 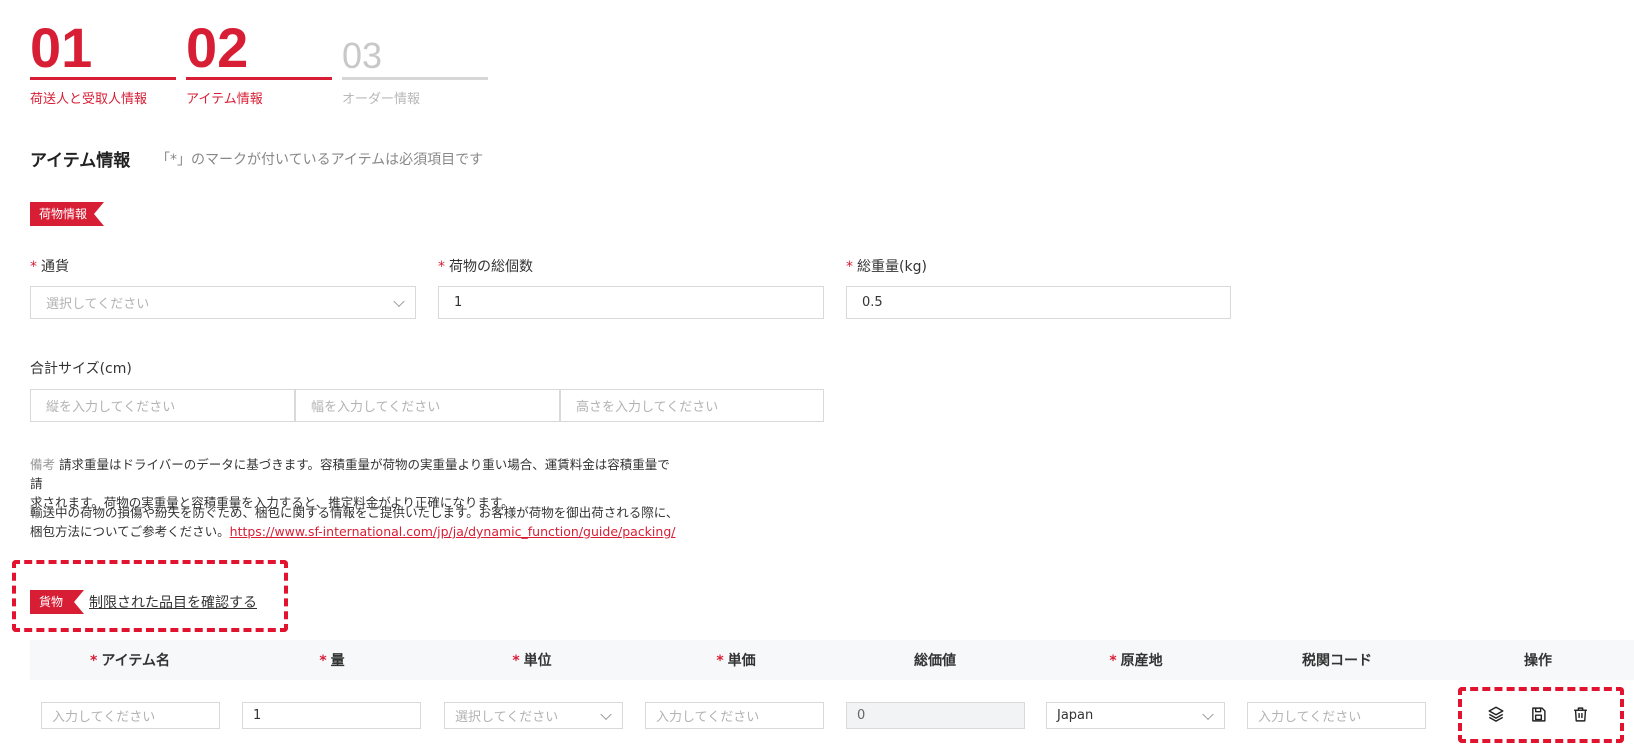 I want to click on total-count-input: 1, so click(x=631, y=302).